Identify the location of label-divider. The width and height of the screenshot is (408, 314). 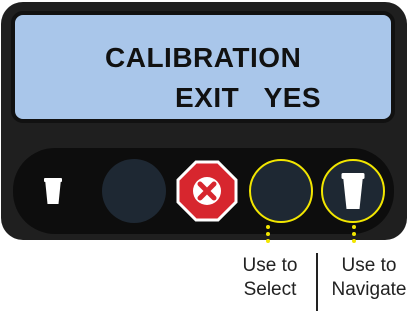
(317, 282).